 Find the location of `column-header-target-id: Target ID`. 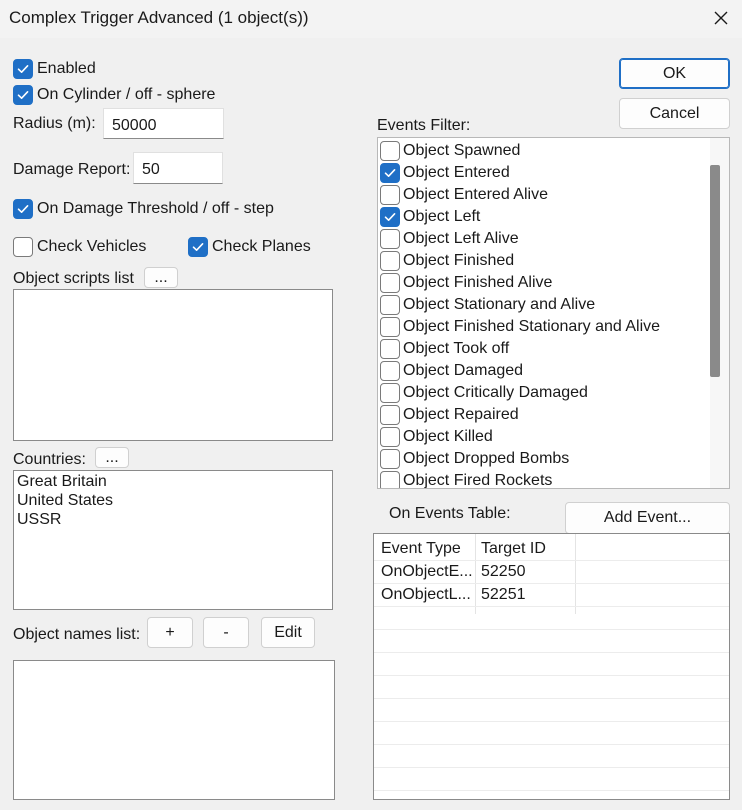

column-header-target-id: Target ID is located at coordinates (526, 548).